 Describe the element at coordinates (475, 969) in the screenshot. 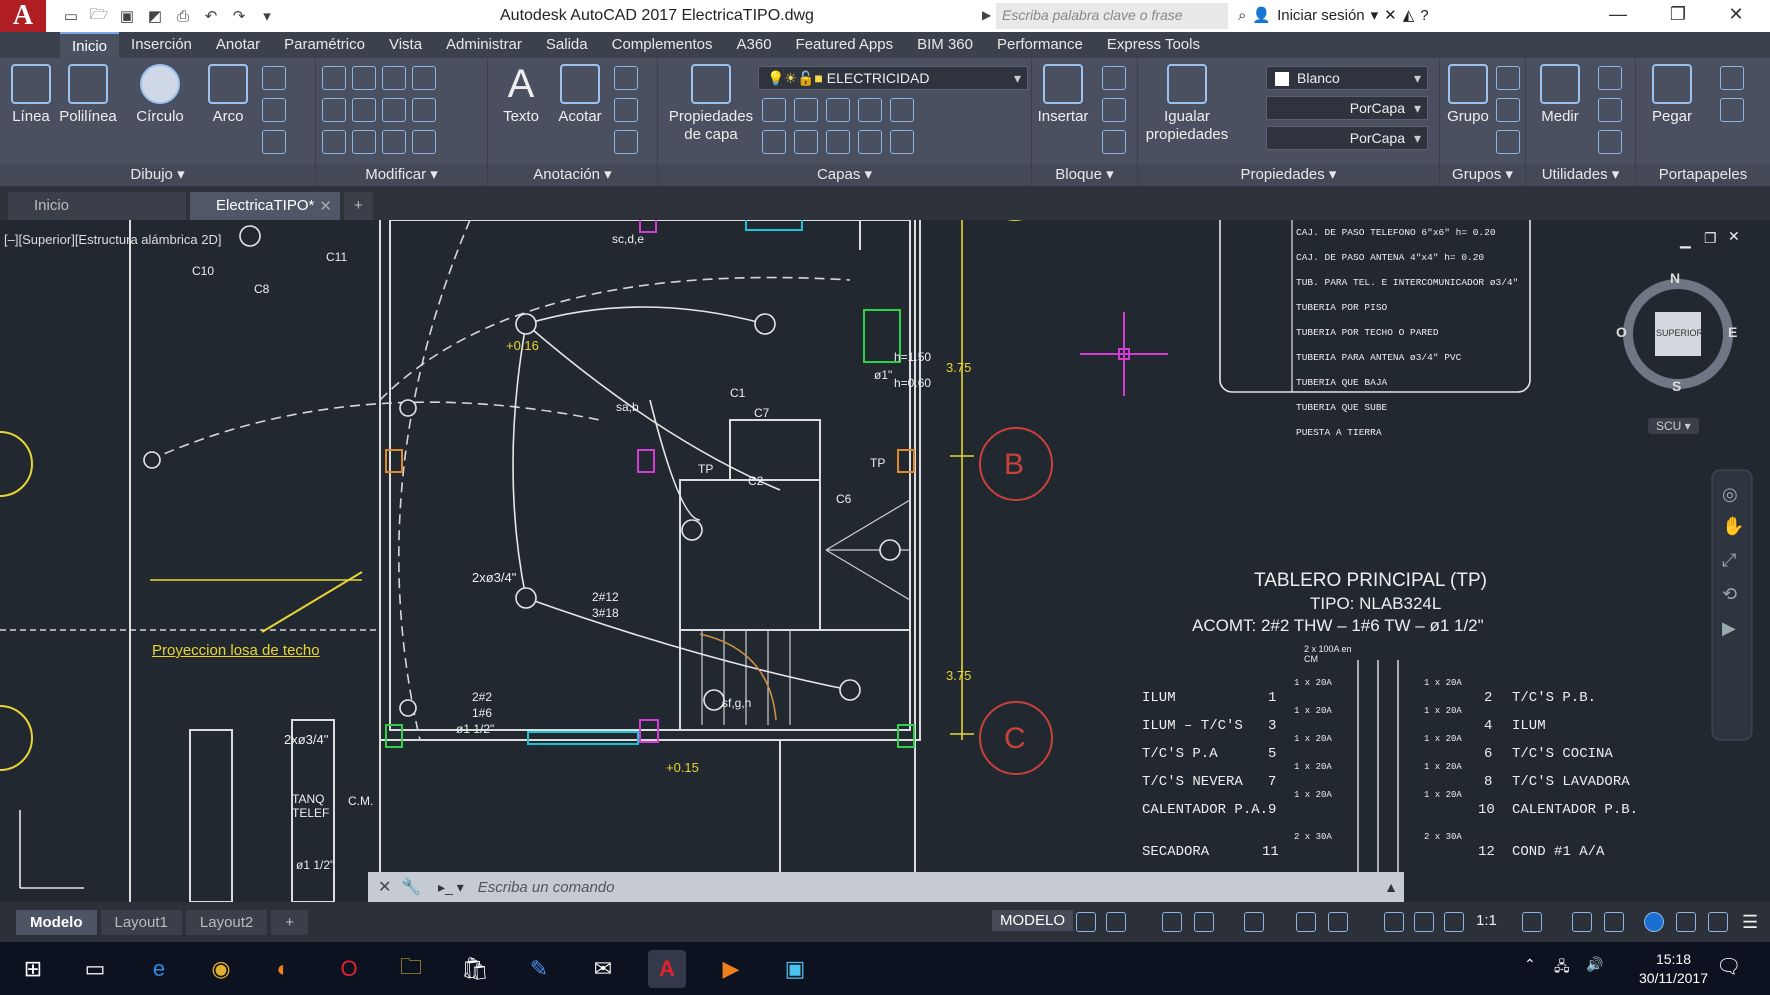

I see `store-icon: 🛍` at that location.